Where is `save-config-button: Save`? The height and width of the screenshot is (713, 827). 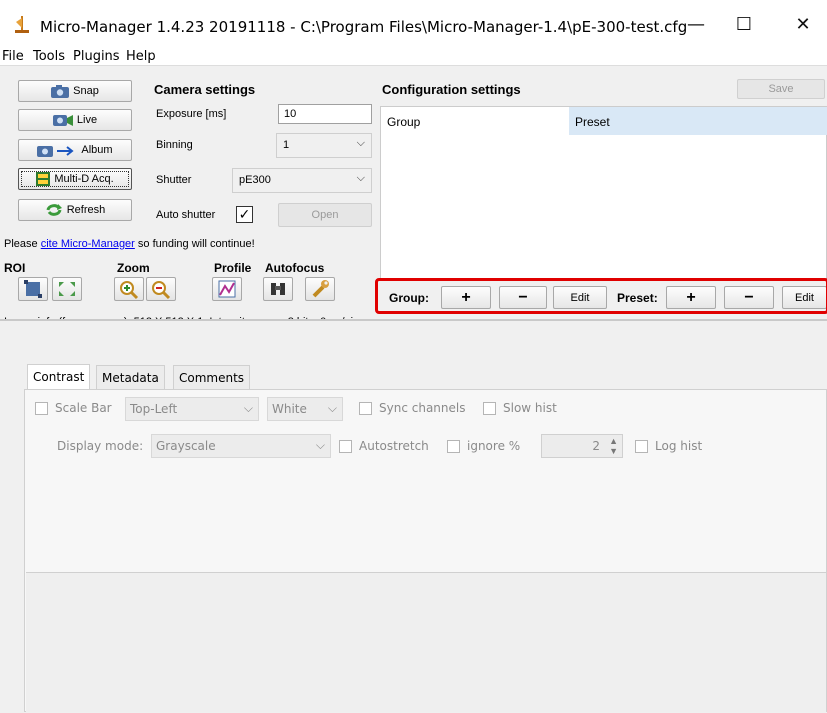 save-config-button: Save is located at coordinates (781, 89).